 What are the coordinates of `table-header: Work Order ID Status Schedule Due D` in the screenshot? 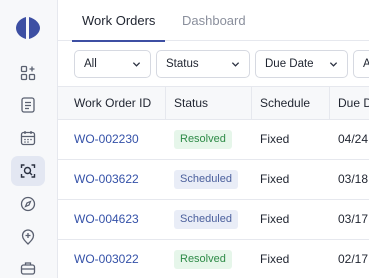 It's located at (213, 103).